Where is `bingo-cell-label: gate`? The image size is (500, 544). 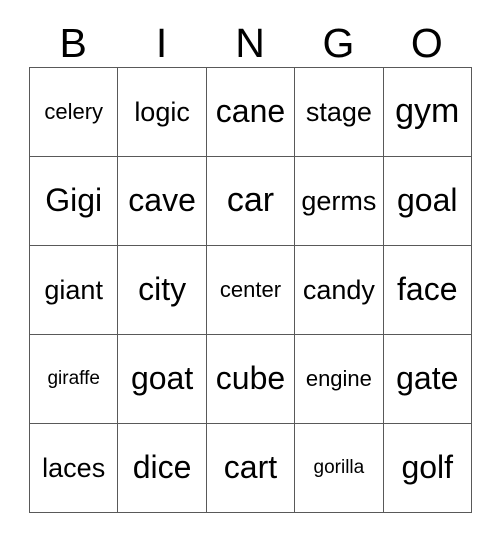
bingo-cell-label: gate is located at coordinates (427, 378).